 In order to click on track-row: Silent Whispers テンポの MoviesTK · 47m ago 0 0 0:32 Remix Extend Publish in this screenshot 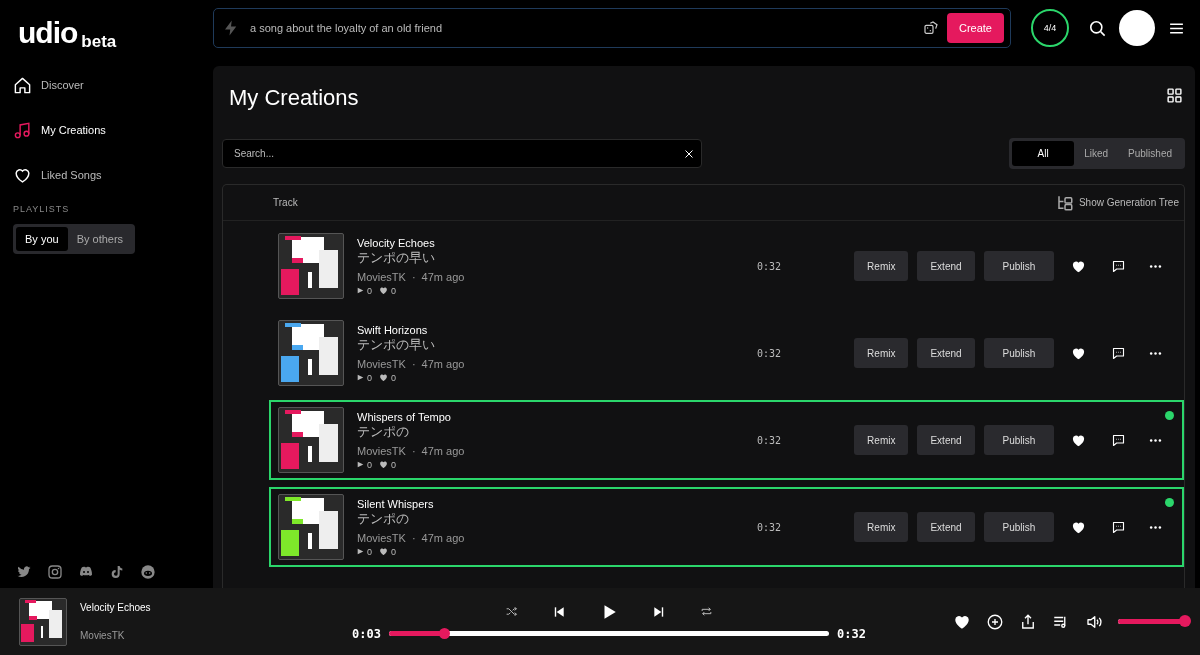, I will do `click(726, 527)`.